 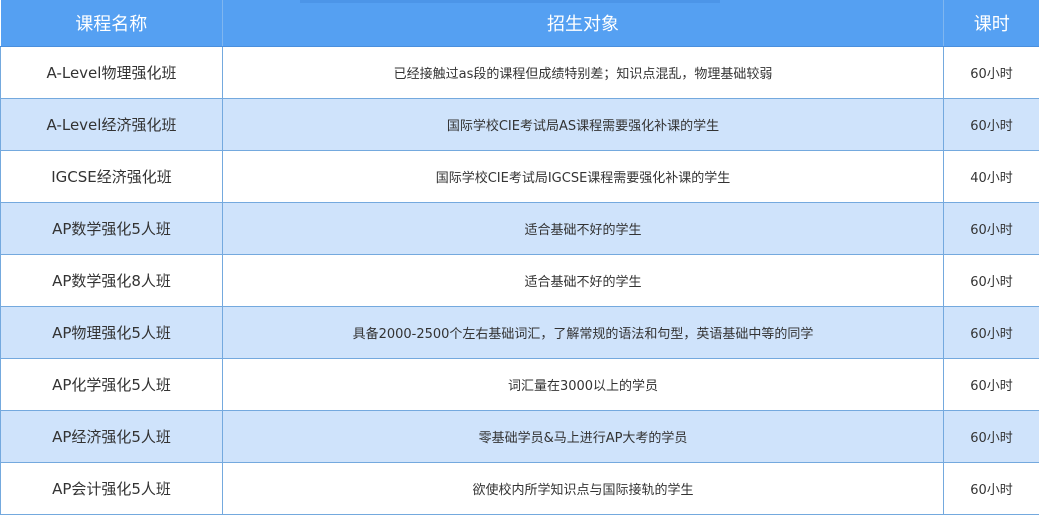 I want to click on table-row: AP会计强化5人班 欲使校内所学知识点与国际接轨的学生 60小时, so click(x=519, y=488).